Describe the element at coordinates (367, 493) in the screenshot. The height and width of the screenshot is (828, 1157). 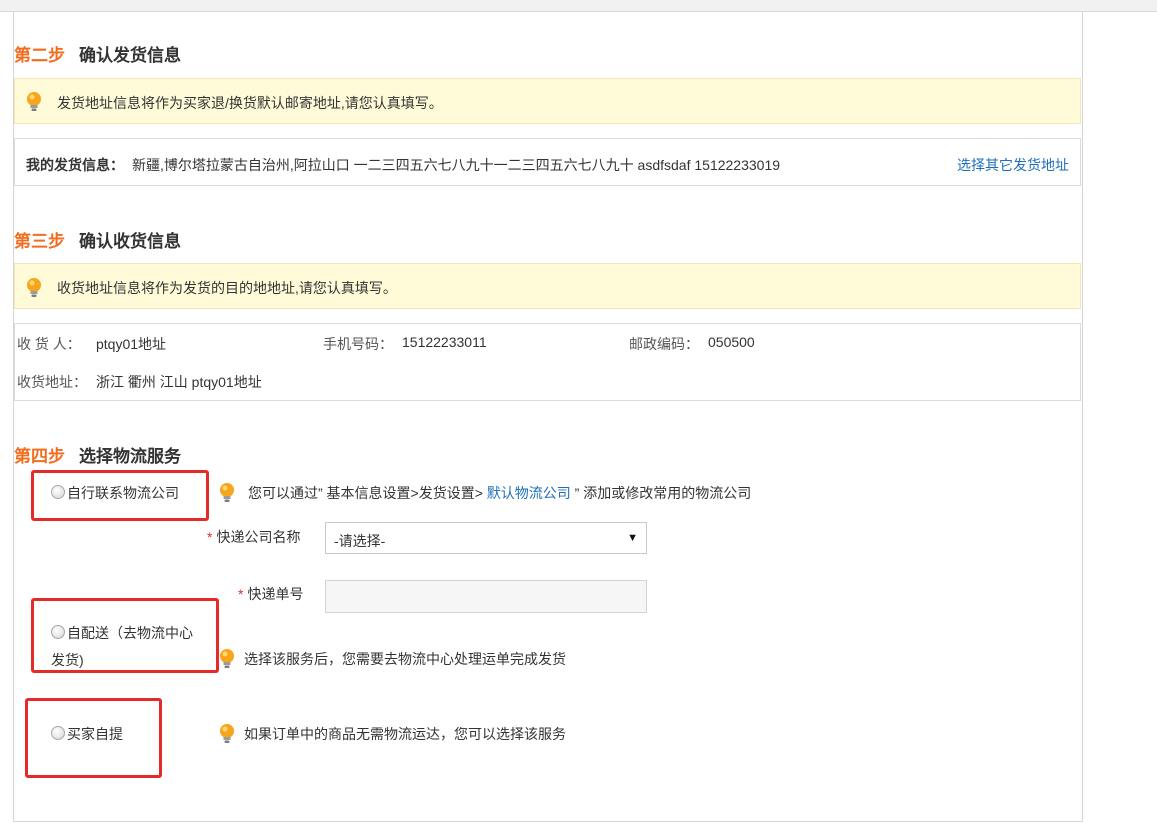
I see `option1-hint-prefix: 您可以通过” 基本信息设置>发货设置>` at that location.